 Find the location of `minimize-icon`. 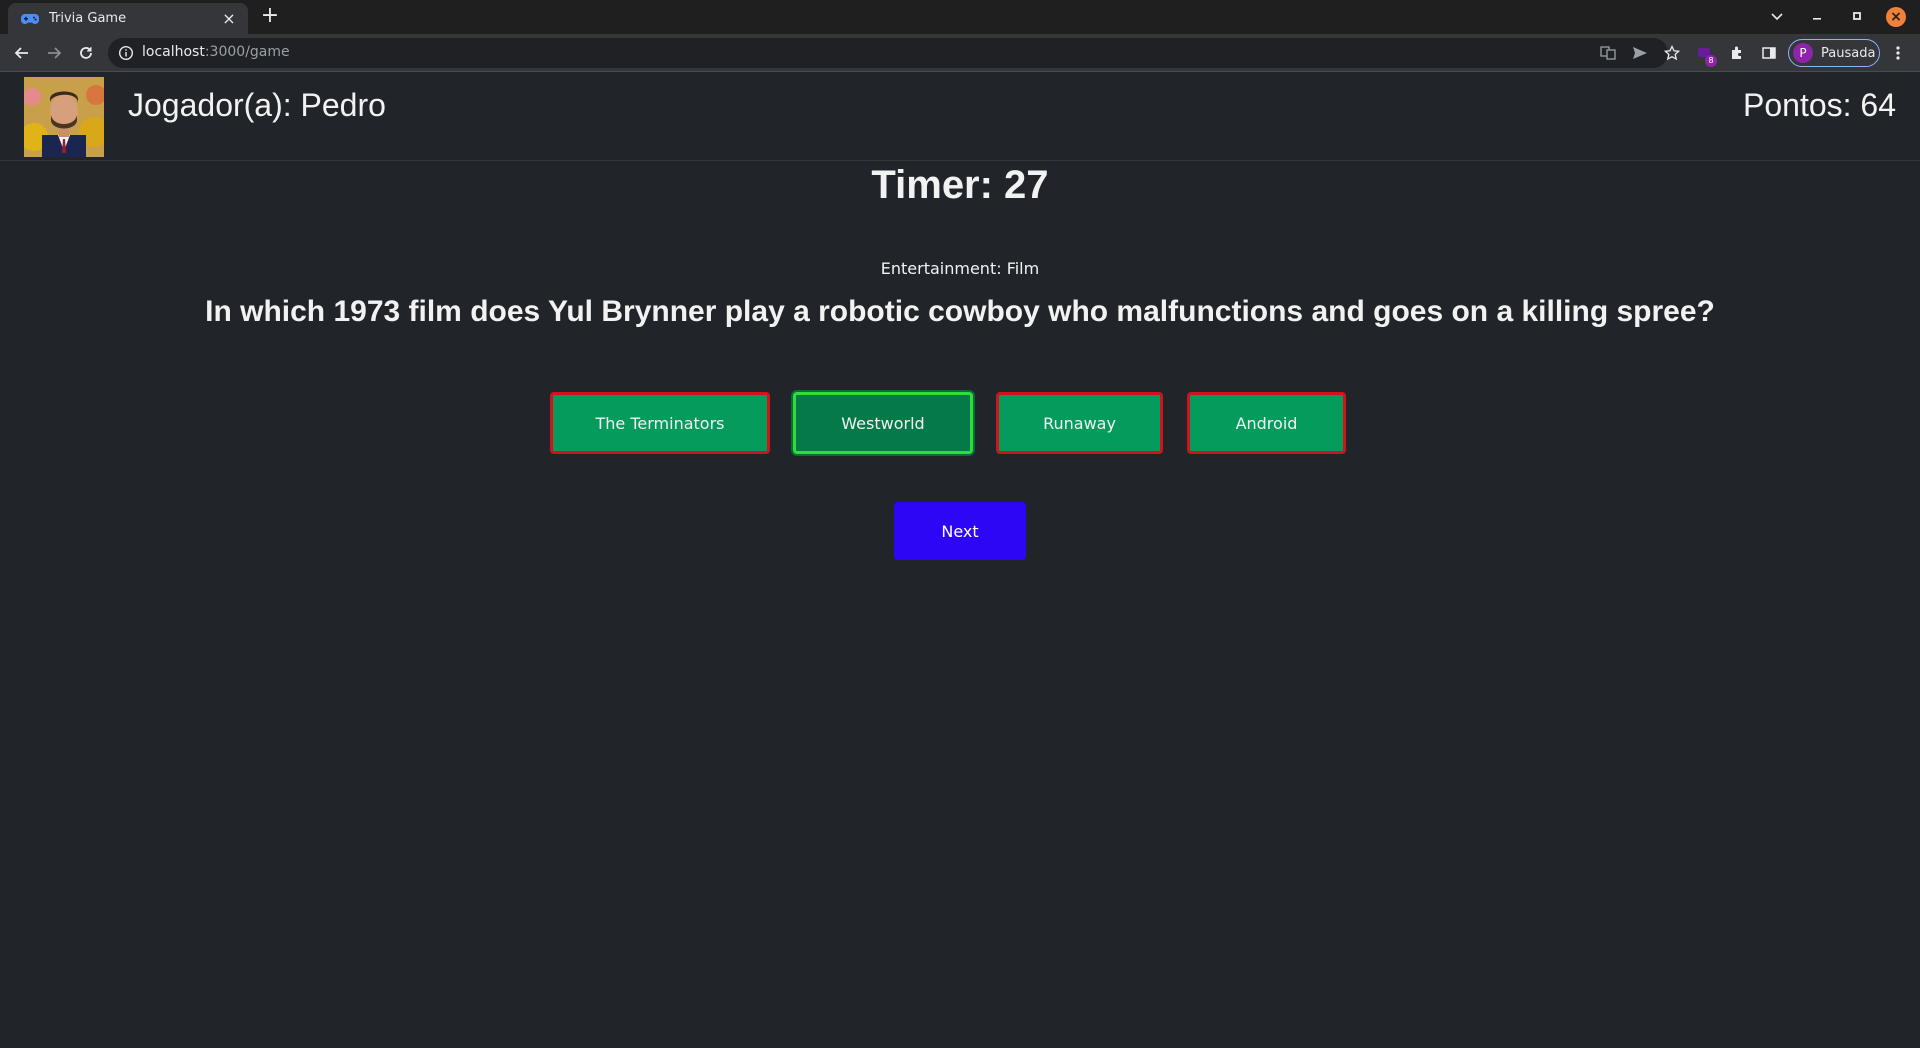

minimize-icon is located at coordinates (1817, 17).